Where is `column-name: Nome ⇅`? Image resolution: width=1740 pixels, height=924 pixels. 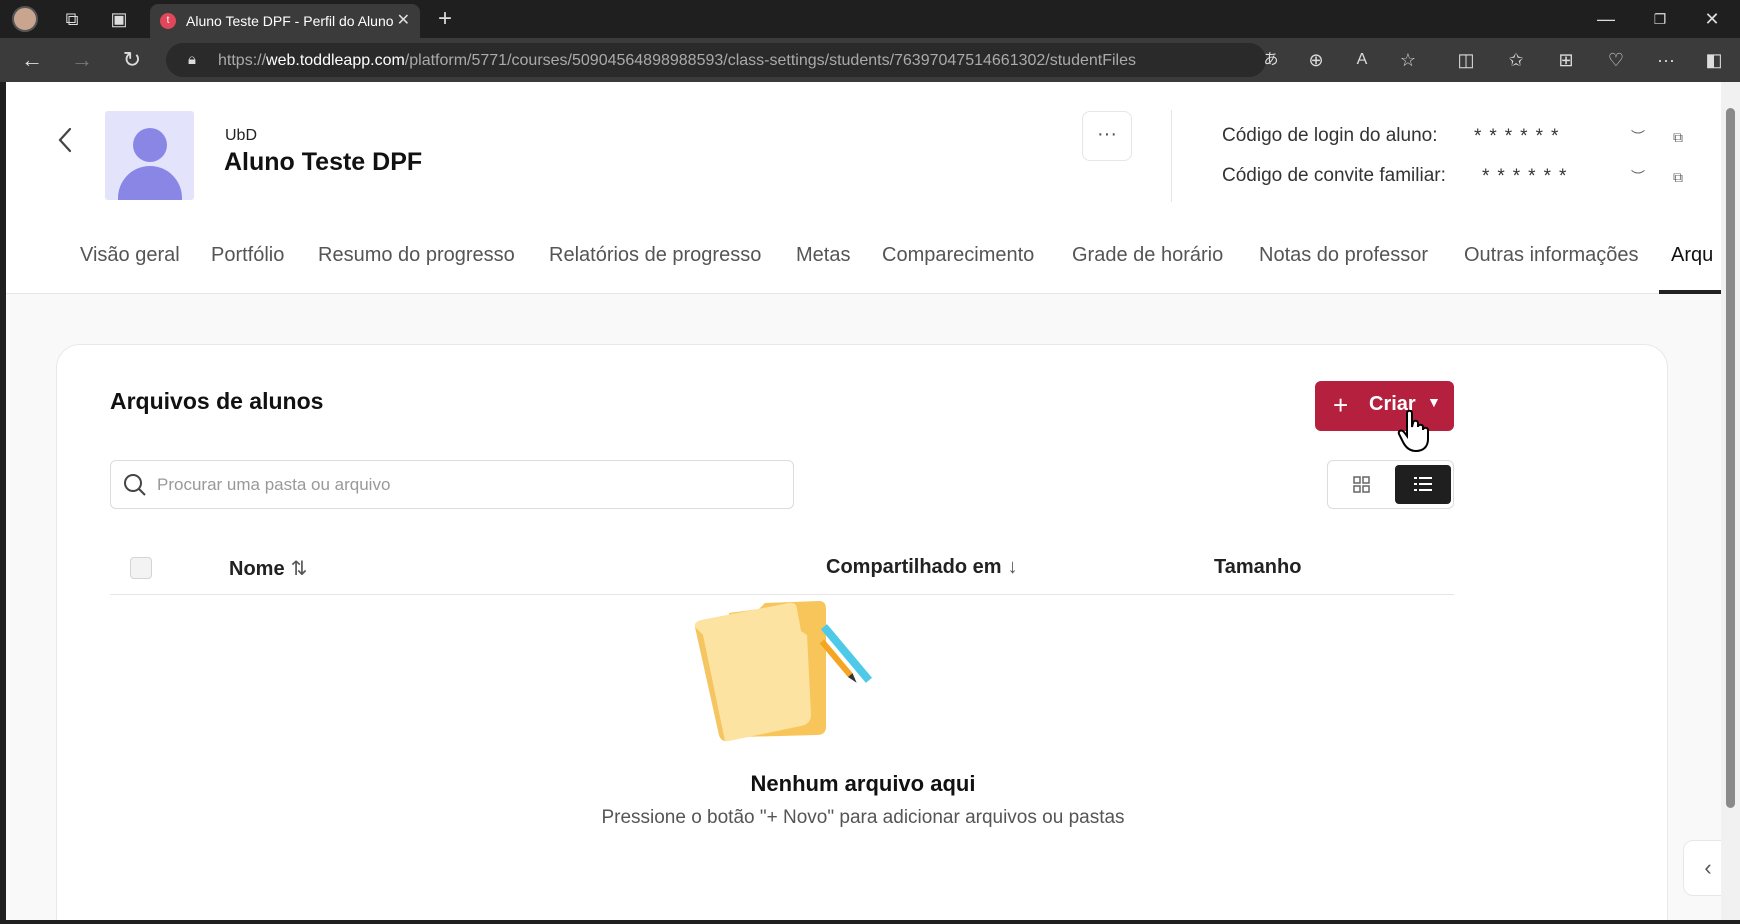
column-name: Nome ⇅ is located at coordinates (268, 568).